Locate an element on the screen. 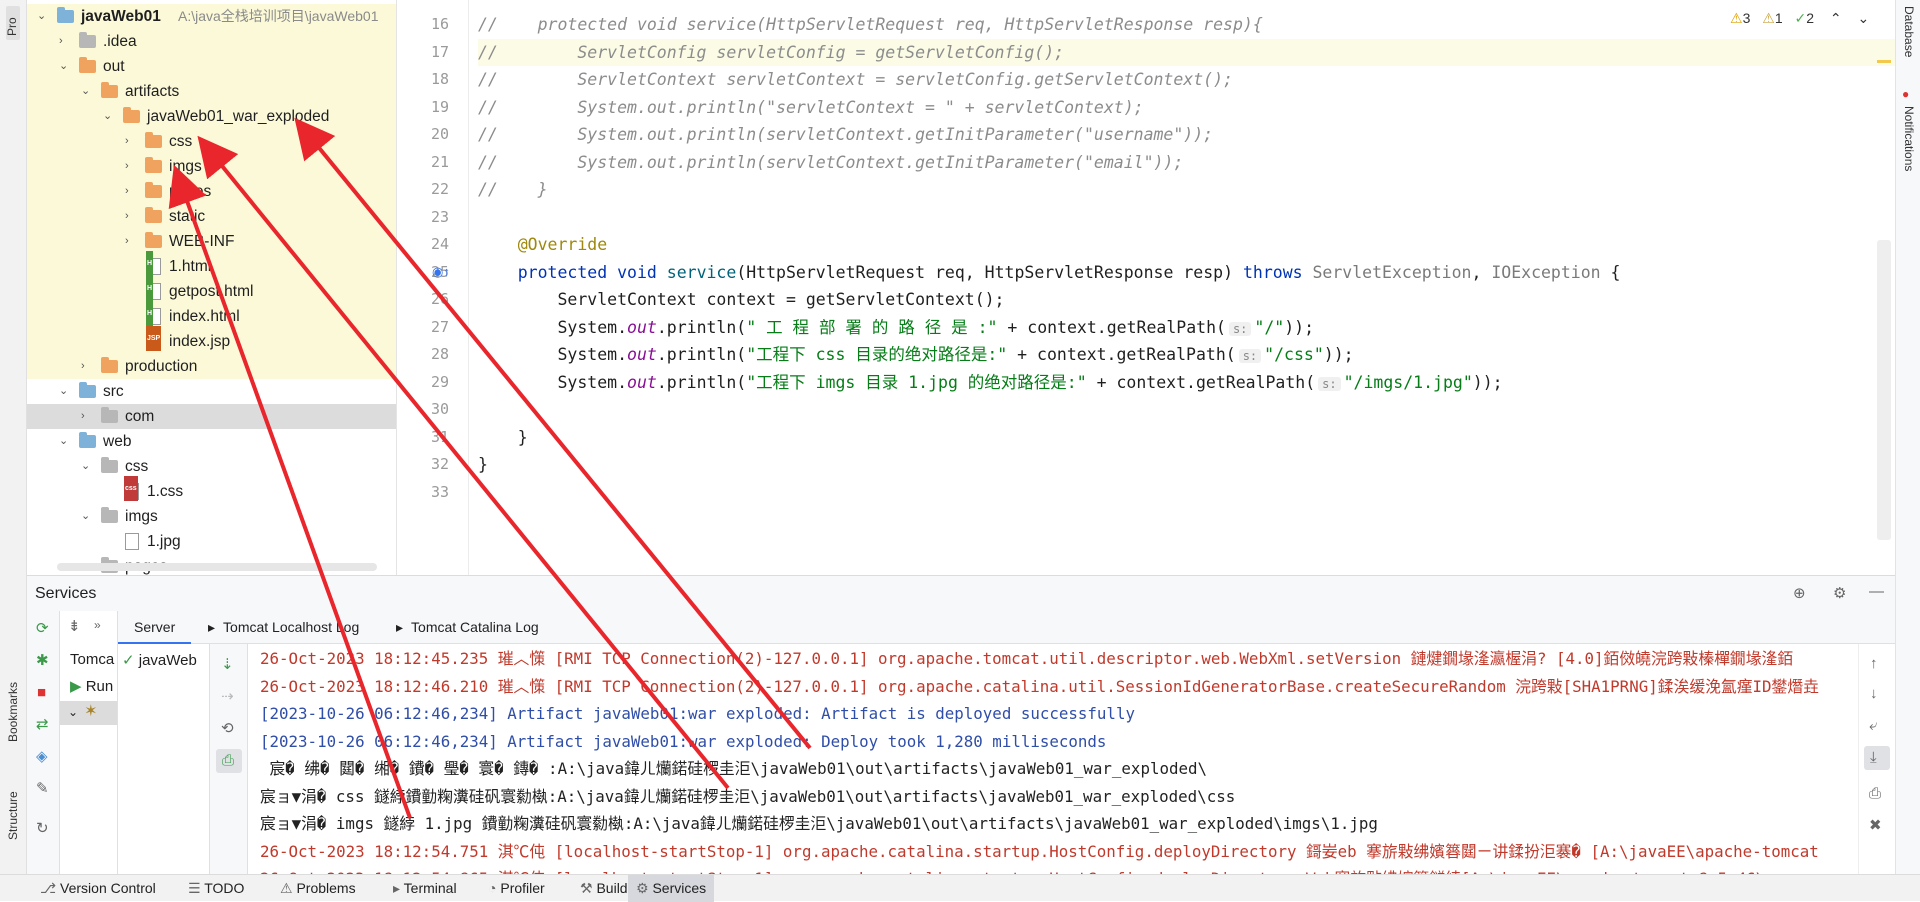  tree-item: ⌄ artifacts is located at coordinates (211, 91).